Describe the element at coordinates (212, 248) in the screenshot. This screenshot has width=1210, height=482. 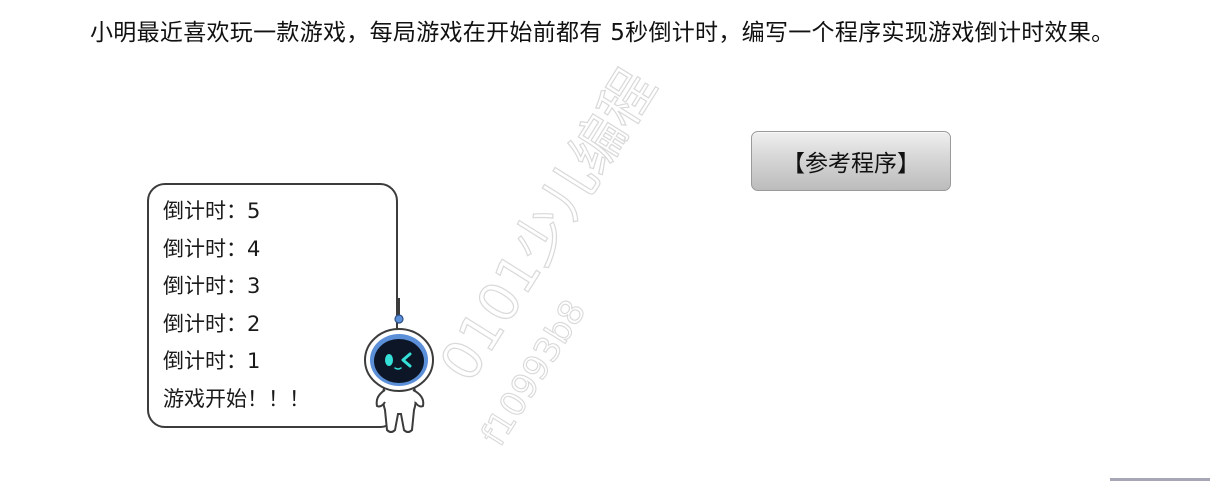
I see `console-line: 倒计时：4` at that location.